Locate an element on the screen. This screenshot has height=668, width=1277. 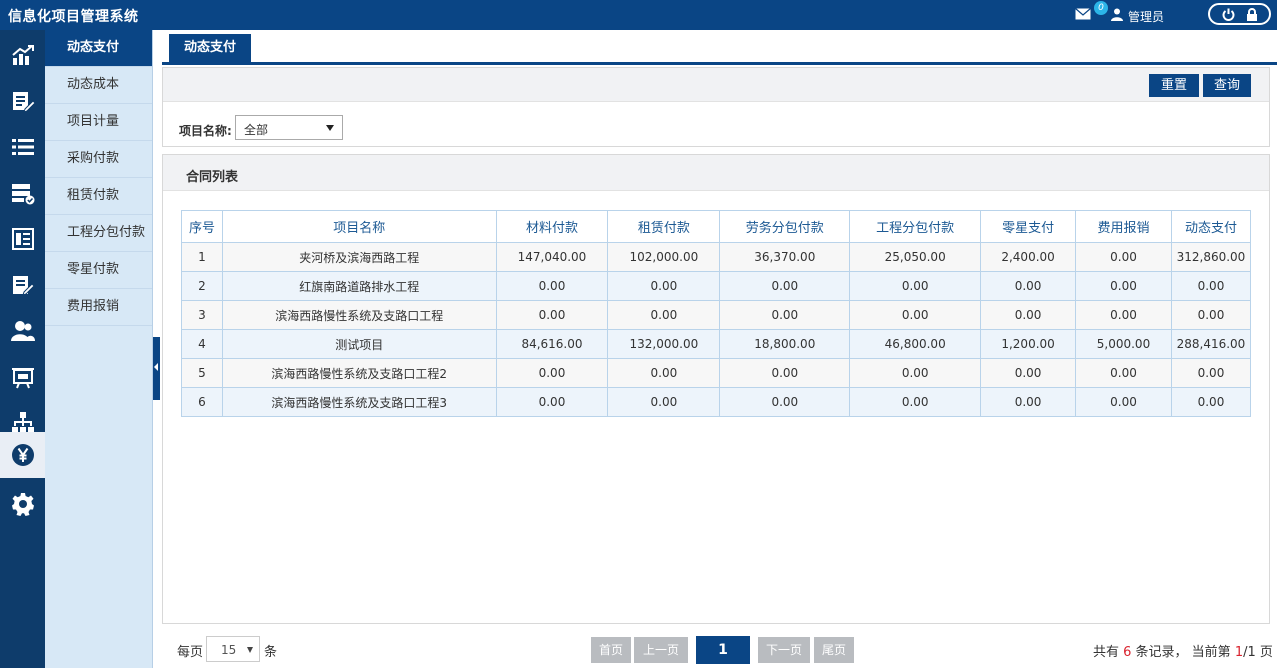
prev-page-button: 上一页 is located at coordinates (661, 650).